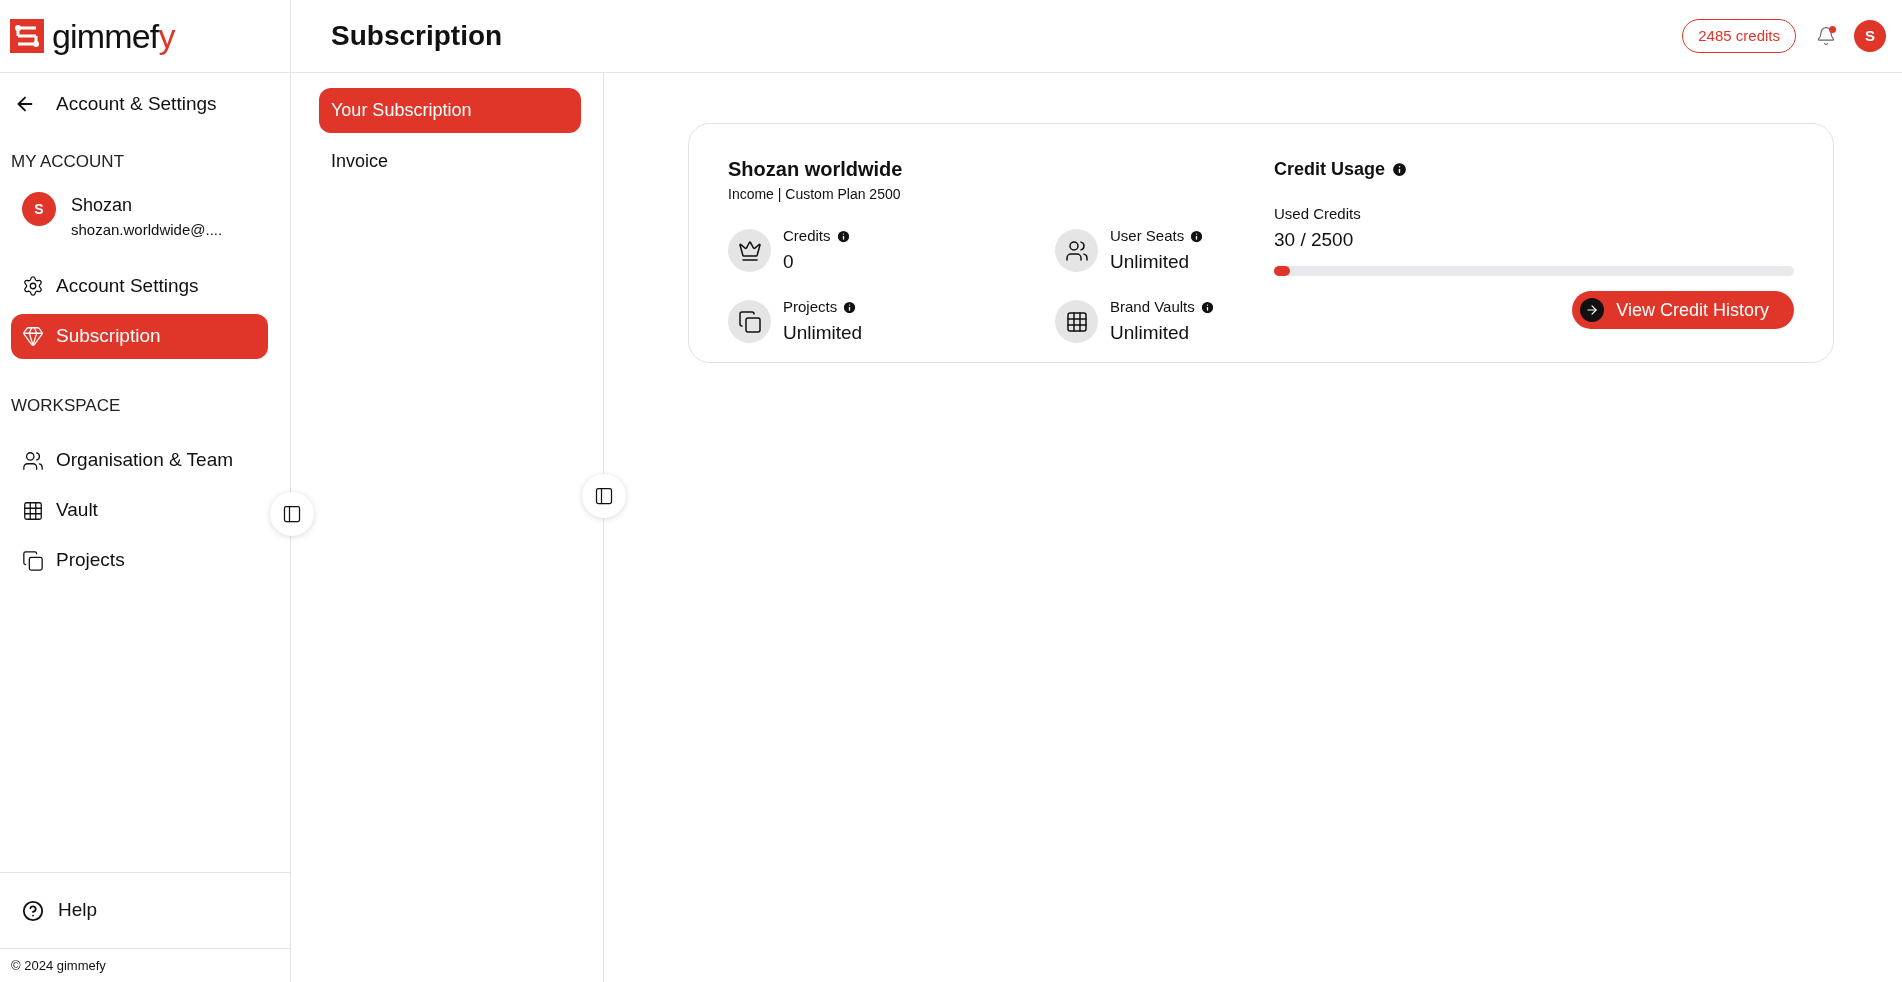 This screenshot has height=982, width=1902. What do you see at coordinates (815, 194) in the screenshot?
I see `plan-text: Income | Custom Plan 2500` at bounding box center [815, 194].